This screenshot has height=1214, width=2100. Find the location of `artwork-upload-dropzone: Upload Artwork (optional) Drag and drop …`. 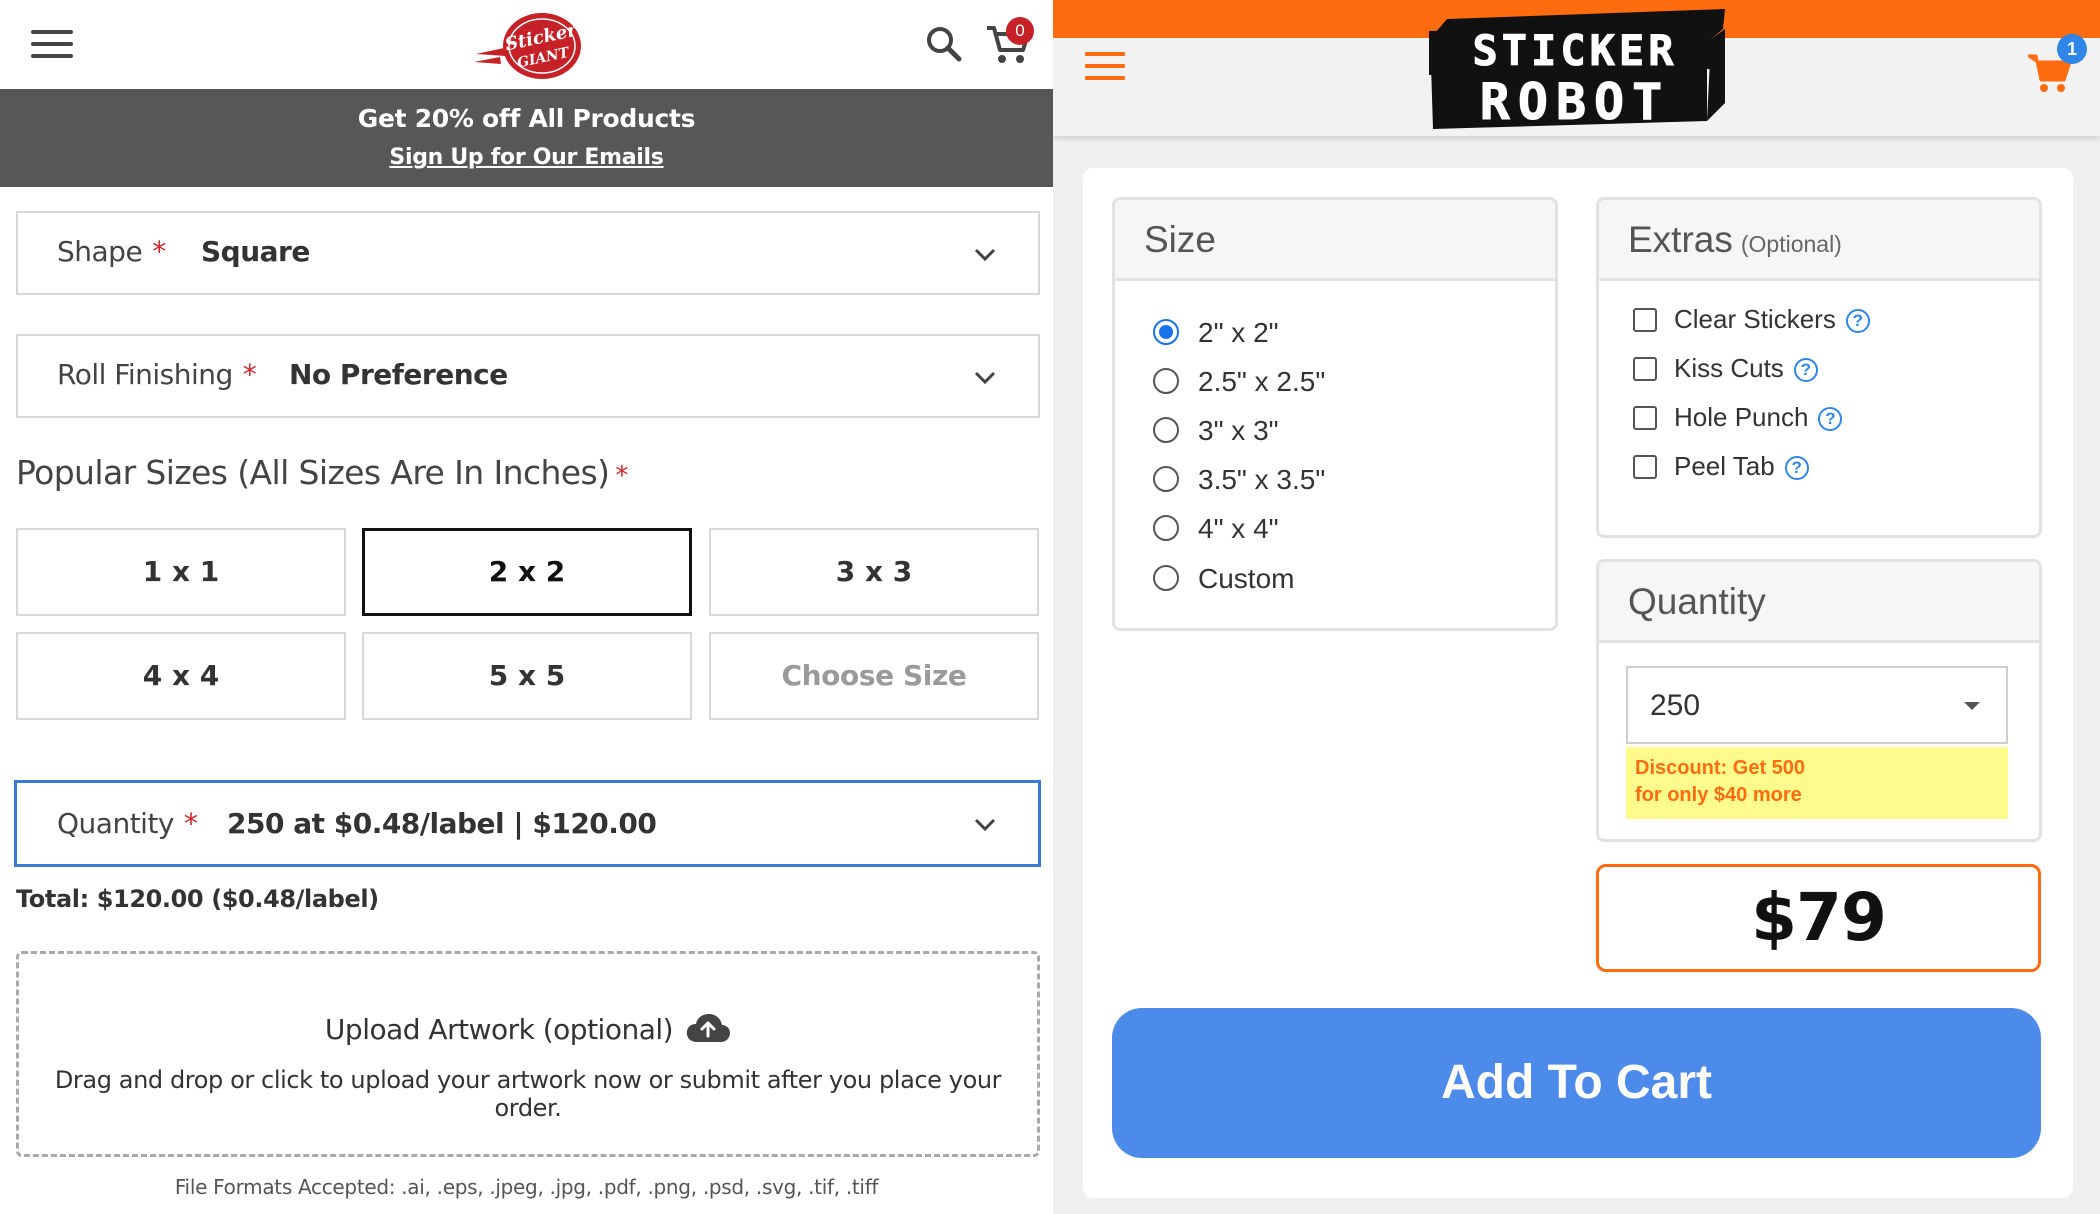

artwork-upload-dropzone: Upload Artwork (optional) Drag and drop … is located at coordinates (528, 1054).